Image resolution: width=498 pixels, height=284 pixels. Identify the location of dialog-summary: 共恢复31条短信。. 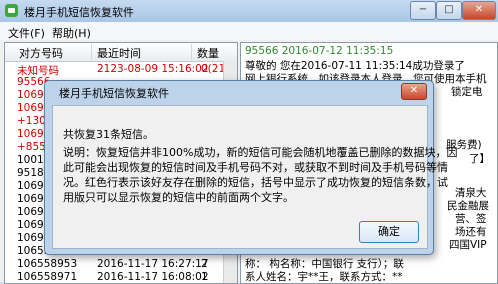
(108, 134).